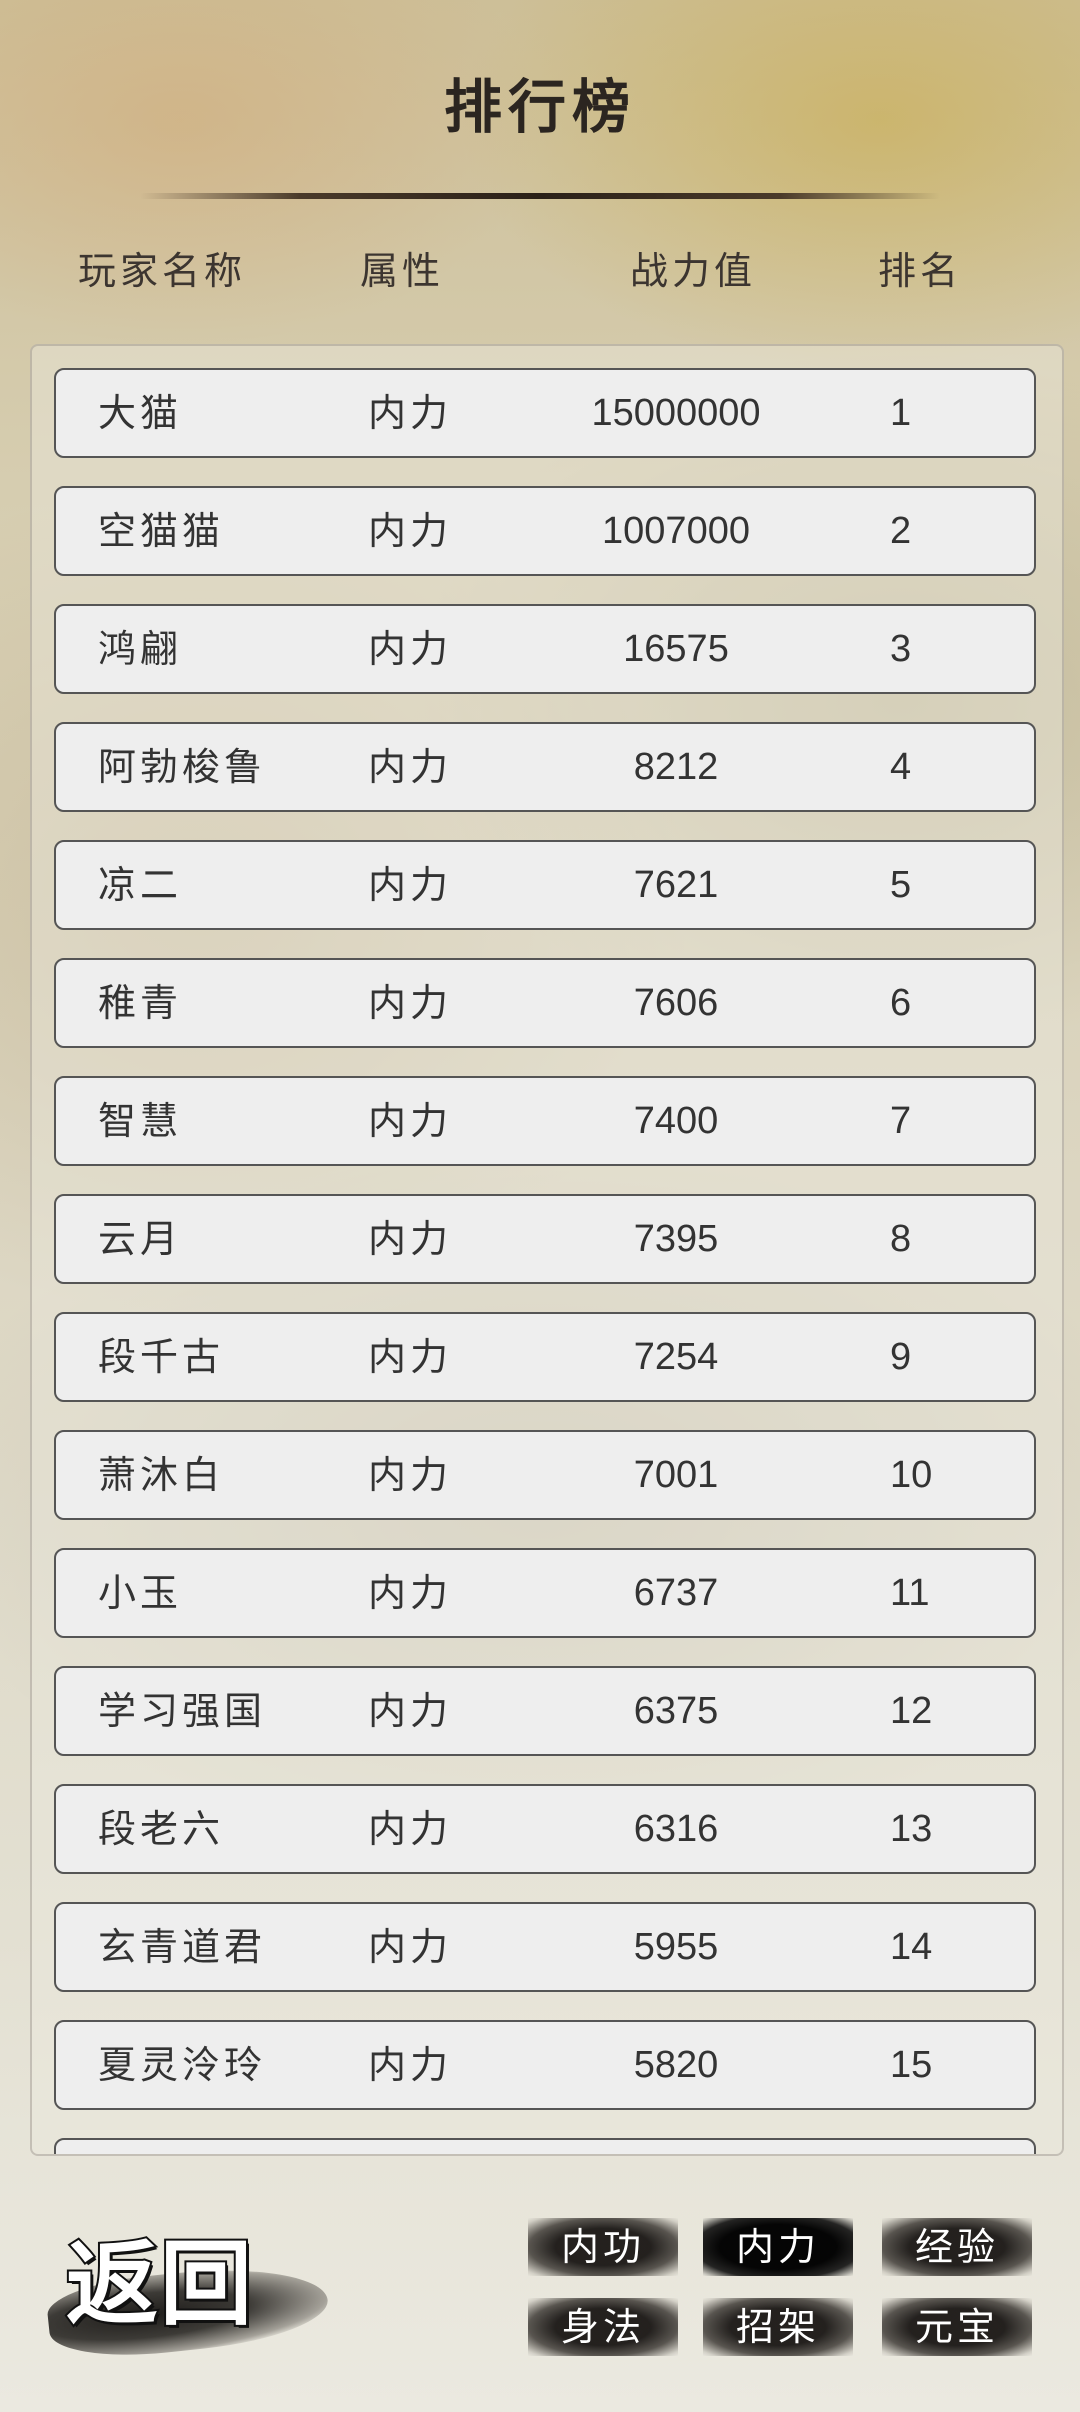  What do you see at coordinates (140, 649) in the screenshot?
I see `player-name: 鸿翩` at bounding box center [140, 649].